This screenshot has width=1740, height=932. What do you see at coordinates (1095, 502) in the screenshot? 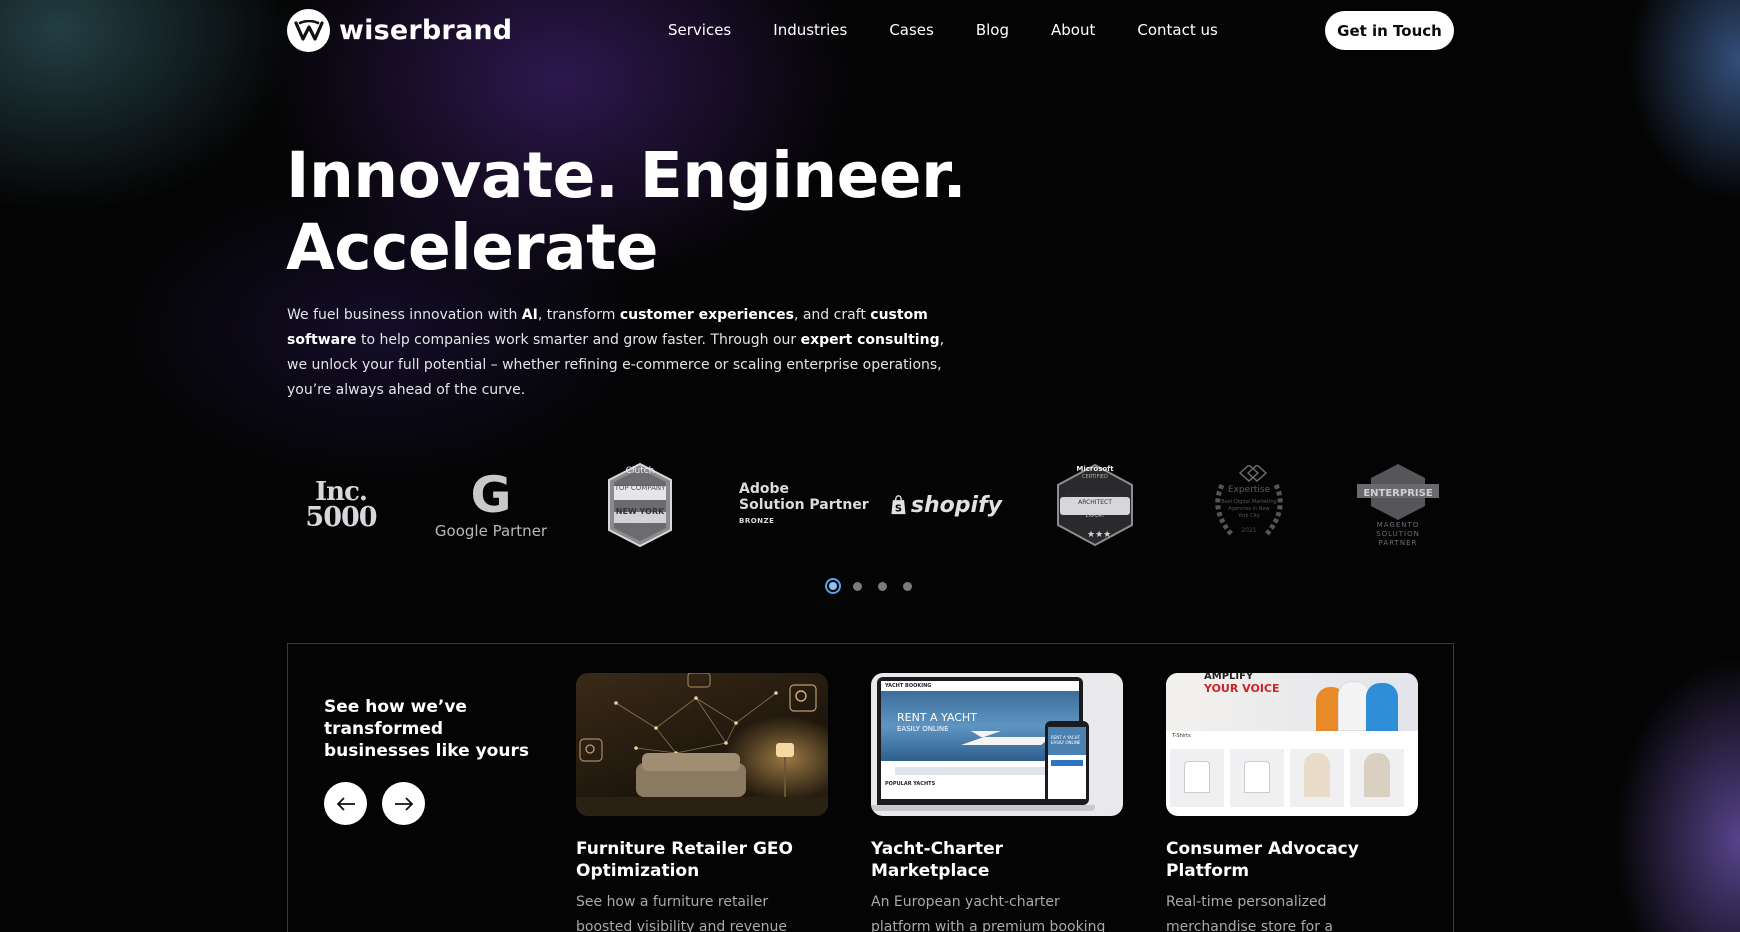
I see `microsoft-line4: ARCHITECT` at bounding box center [1095, 502].